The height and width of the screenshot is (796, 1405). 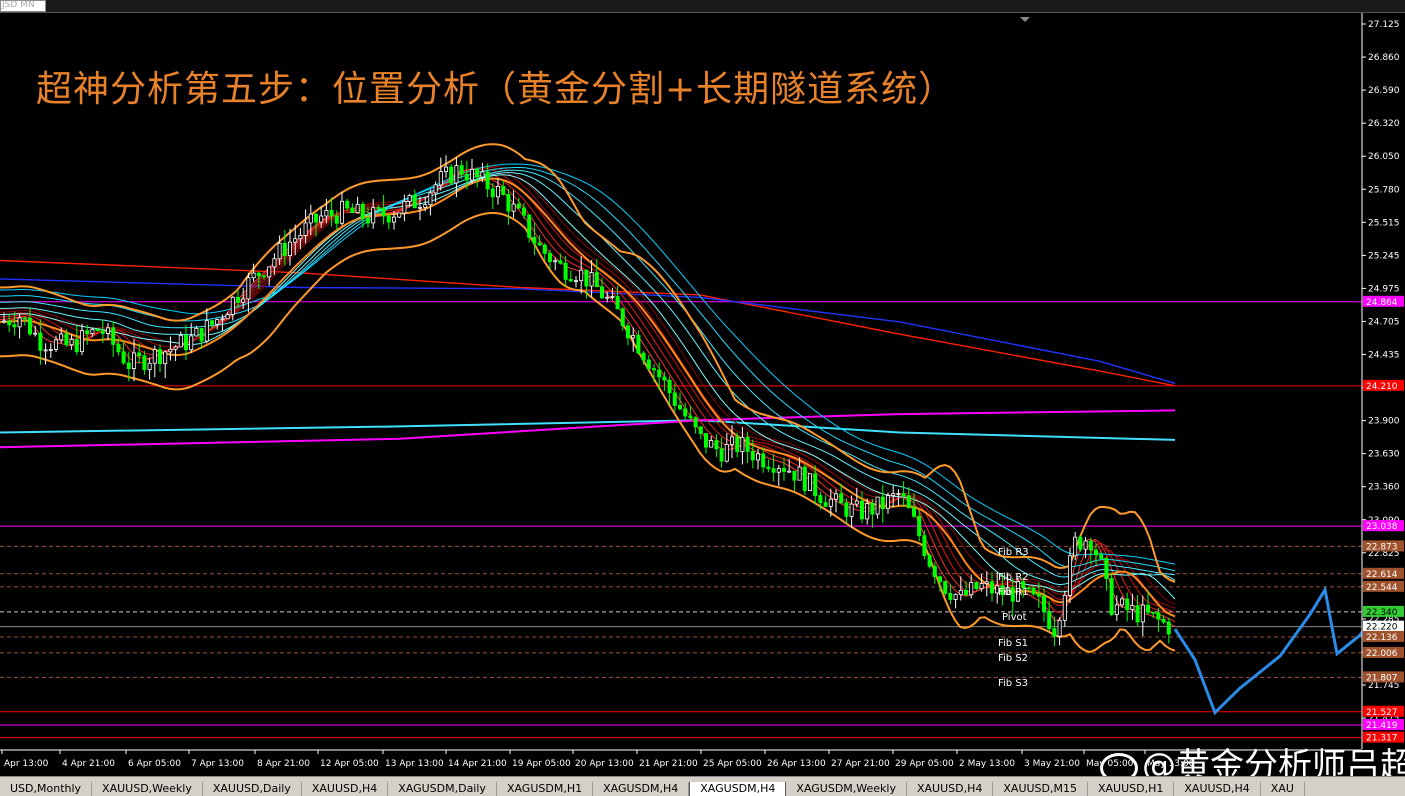 I want to click on fib-label: Pivot, so click(x=1014, y=617).